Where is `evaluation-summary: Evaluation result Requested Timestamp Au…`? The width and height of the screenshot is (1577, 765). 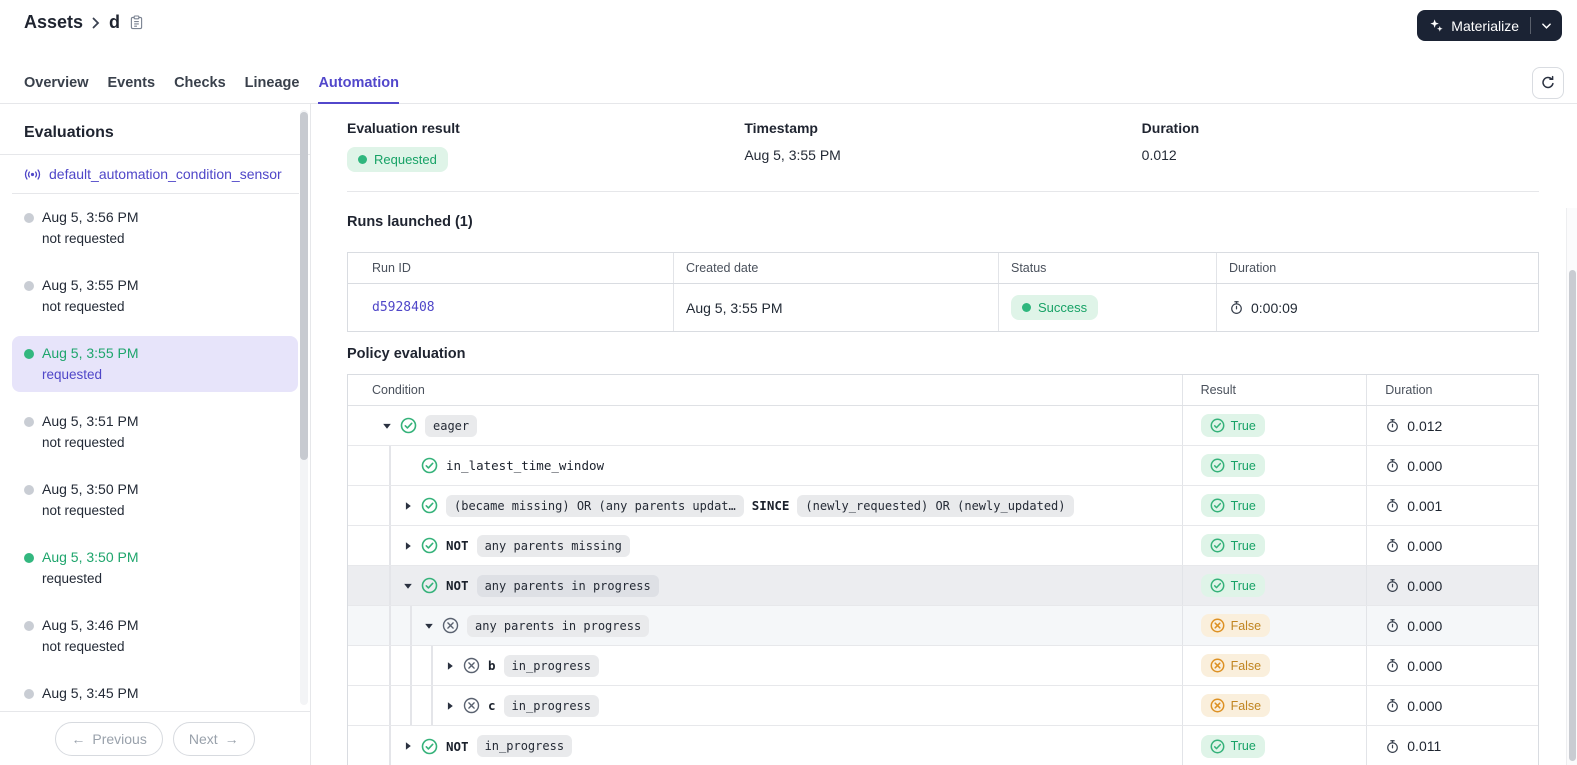
evaluation-summary: Evaluation result Requested Timestamp Au… is located at coordinates (943, 146).